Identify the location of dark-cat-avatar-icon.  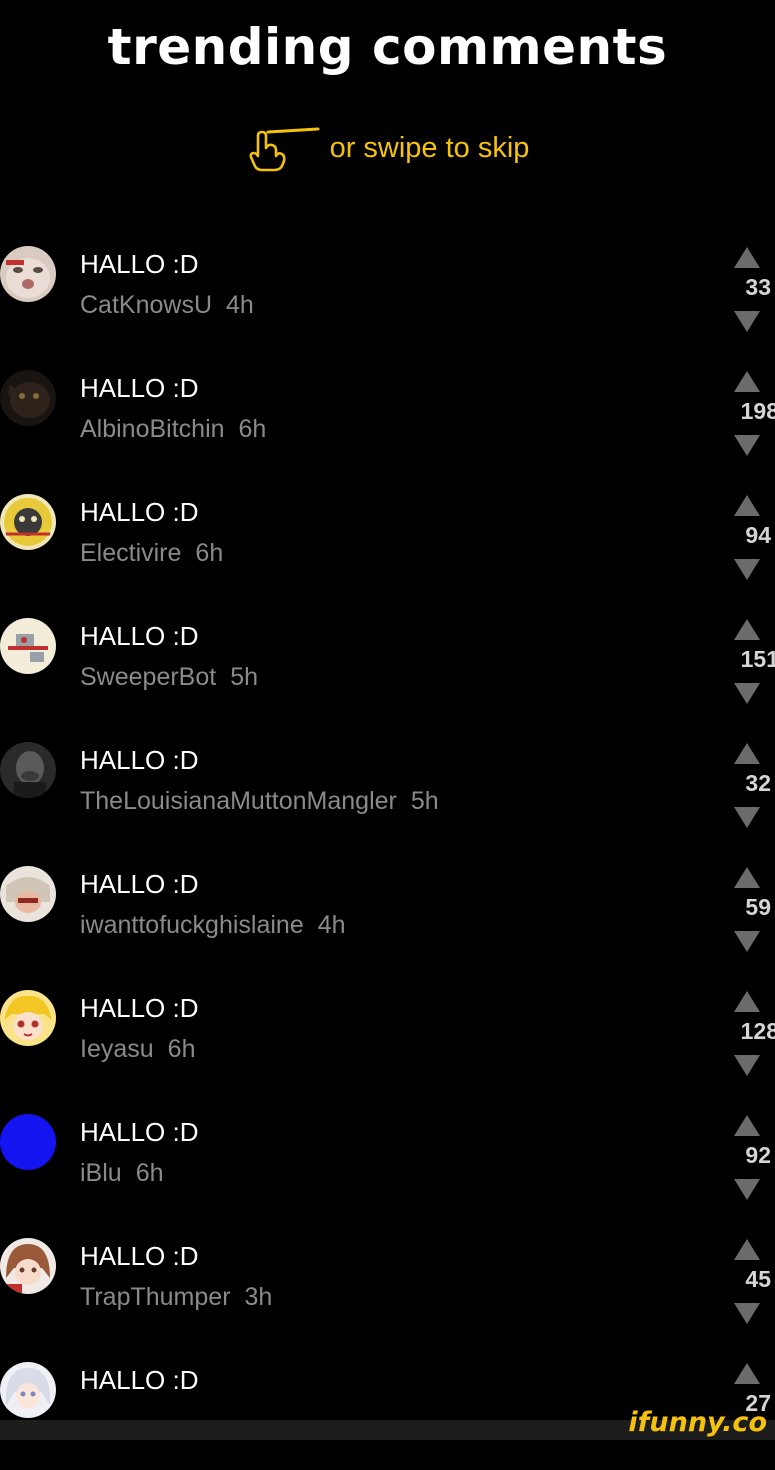
(28, 398).